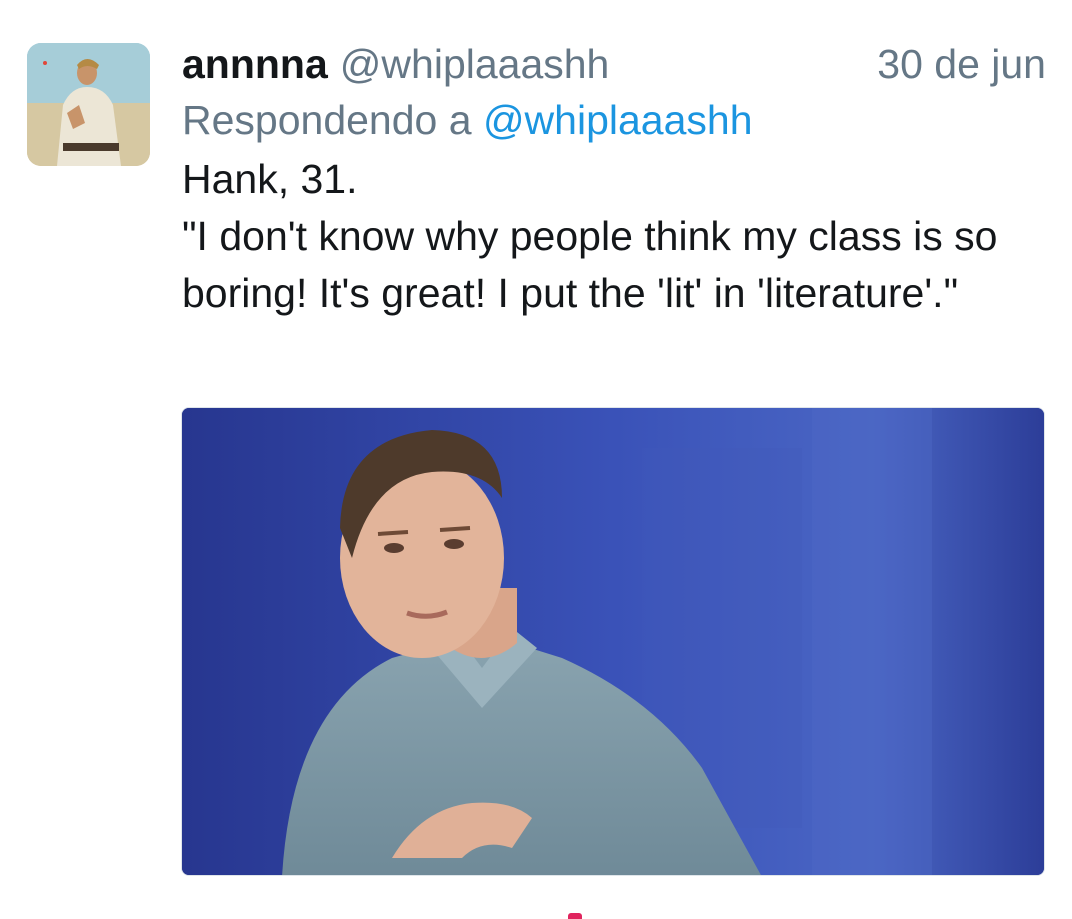 The width and height of the screenshot is (1072, 919). I want to click on avatar, so click(88, 104).